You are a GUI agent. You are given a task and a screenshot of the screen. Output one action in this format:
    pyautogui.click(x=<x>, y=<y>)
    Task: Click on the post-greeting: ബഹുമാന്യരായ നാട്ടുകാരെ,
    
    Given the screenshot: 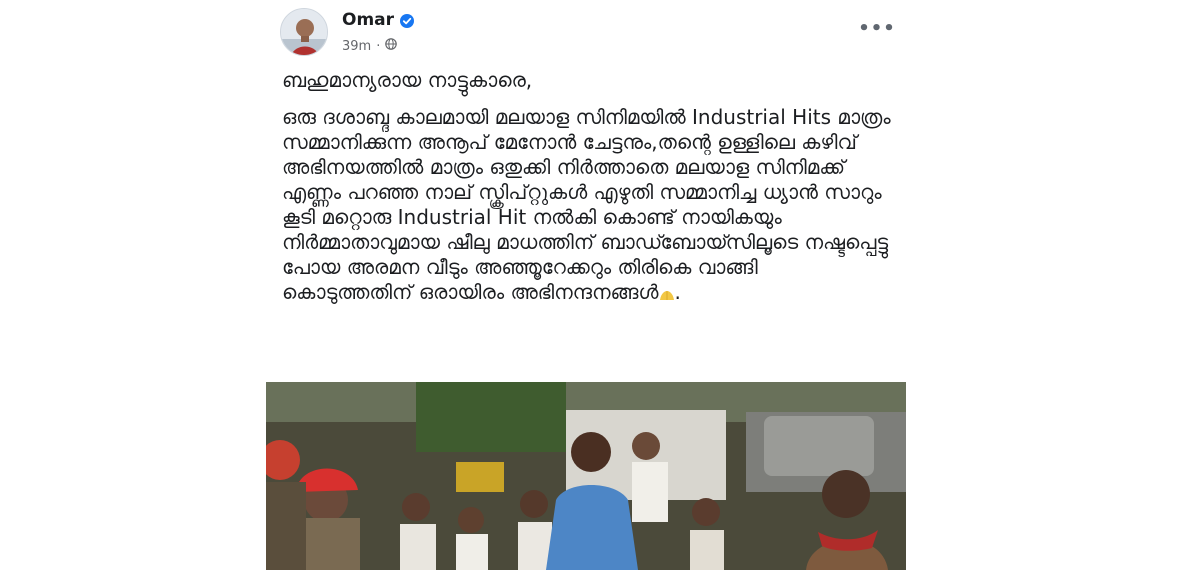 What is the action you would take?
    pyautogui.click(x=407, y=80)
    